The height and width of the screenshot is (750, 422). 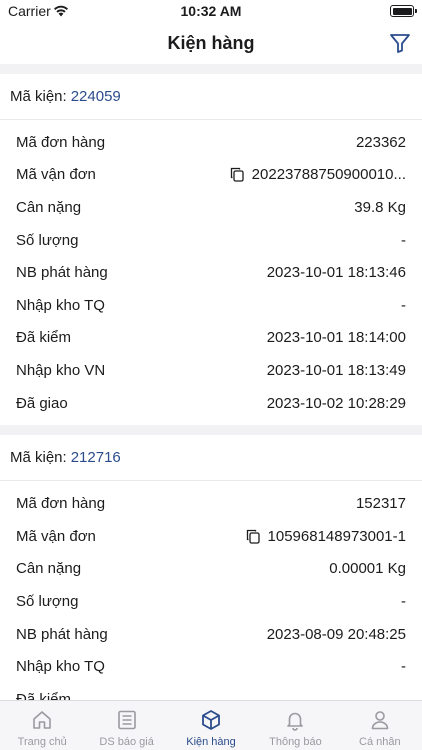 I want to click on tab-home: Trang chủ, so click(x=42, y=725).